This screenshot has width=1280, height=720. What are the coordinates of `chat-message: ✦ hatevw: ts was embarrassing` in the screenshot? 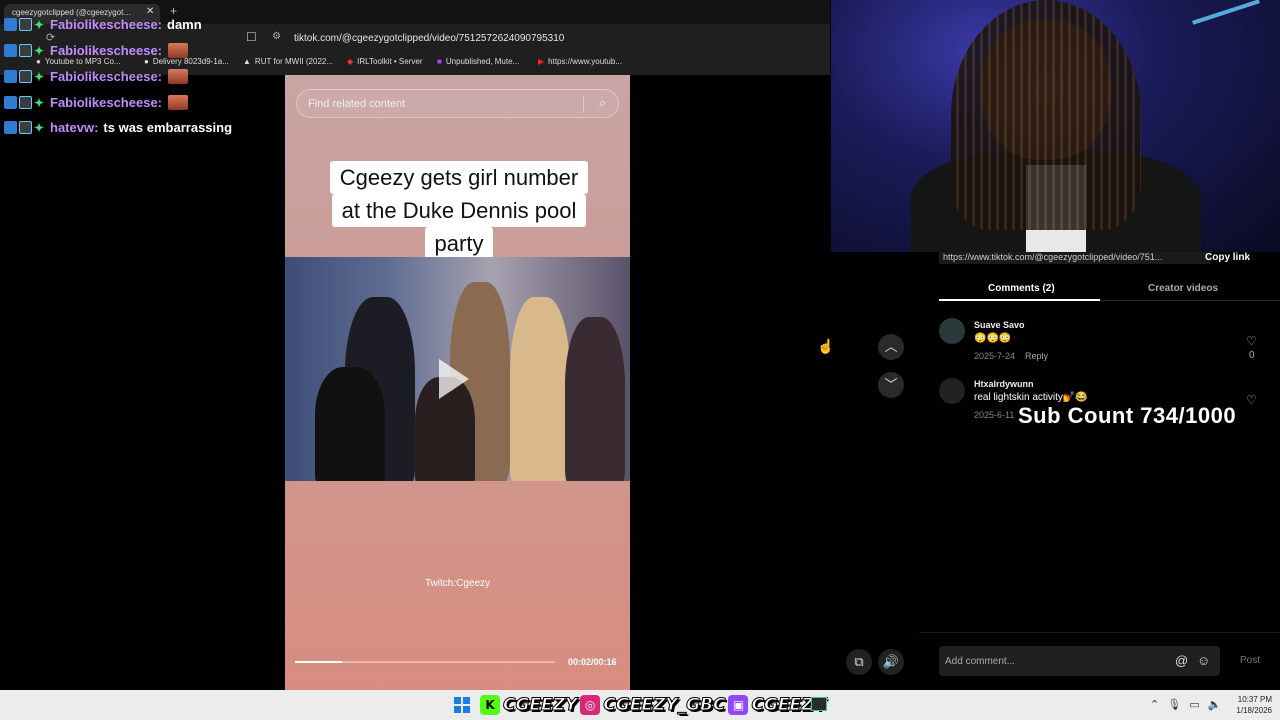 It's located at (118, 127).